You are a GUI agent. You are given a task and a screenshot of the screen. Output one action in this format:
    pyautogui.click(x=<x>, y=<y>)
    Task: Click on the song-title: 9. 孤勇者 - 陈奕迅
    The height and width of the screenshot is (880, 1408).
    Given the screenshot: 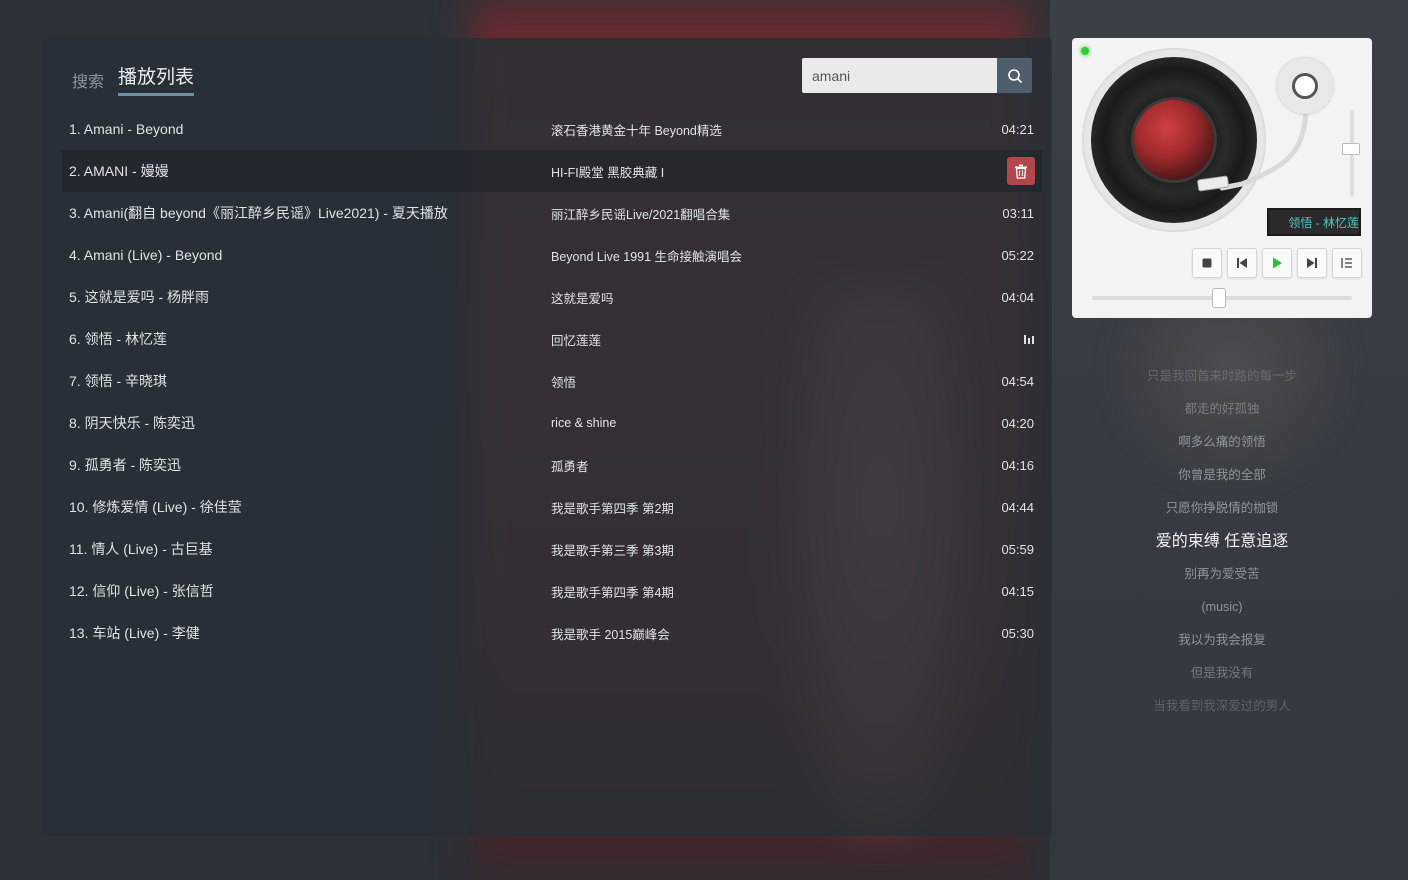 What is the action you would take?
    pyautogui.click(x=125, y=465)
    